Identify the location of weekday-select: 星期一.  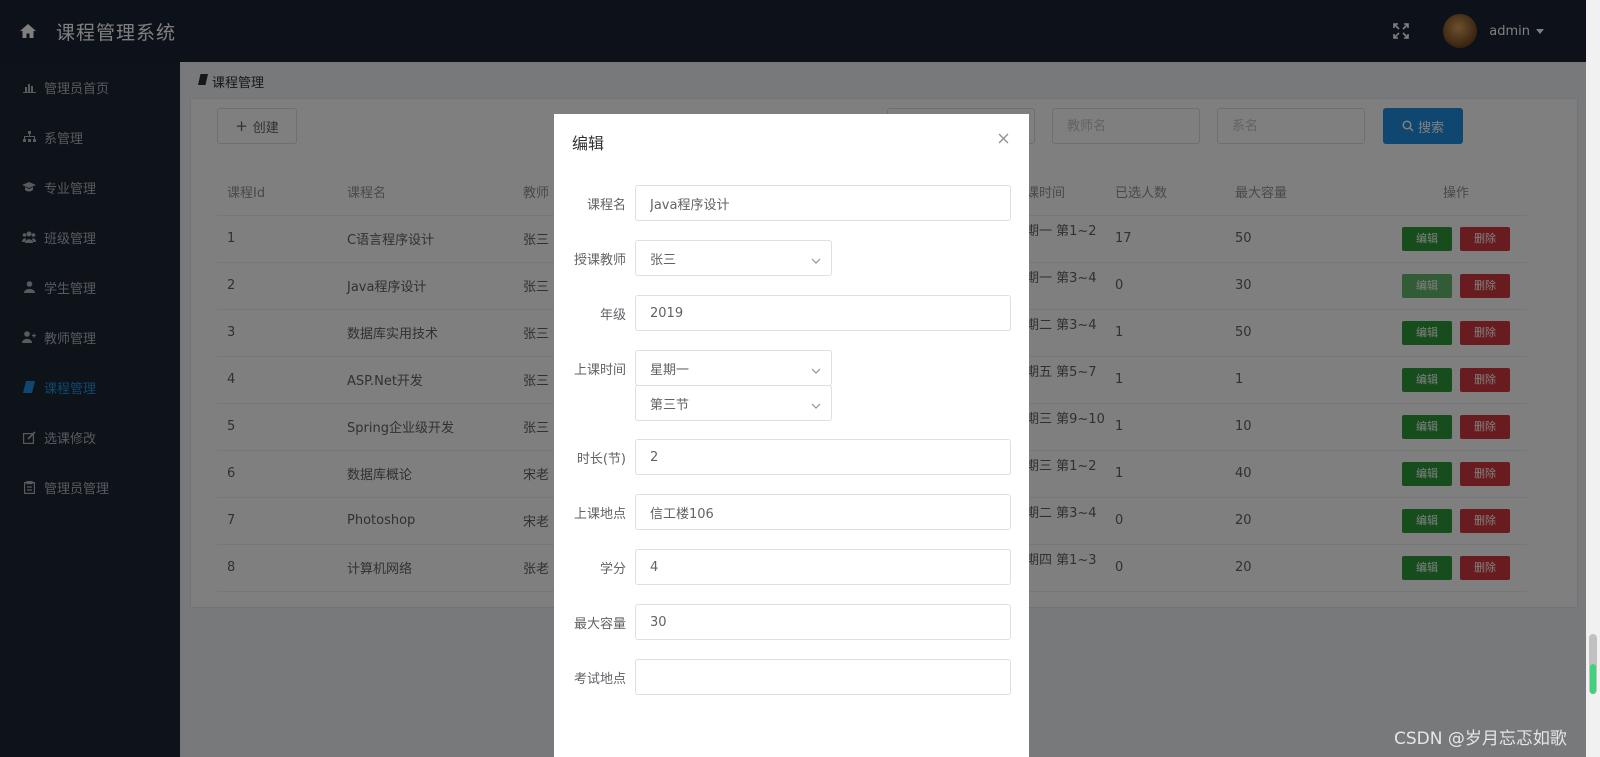
(733, 368).